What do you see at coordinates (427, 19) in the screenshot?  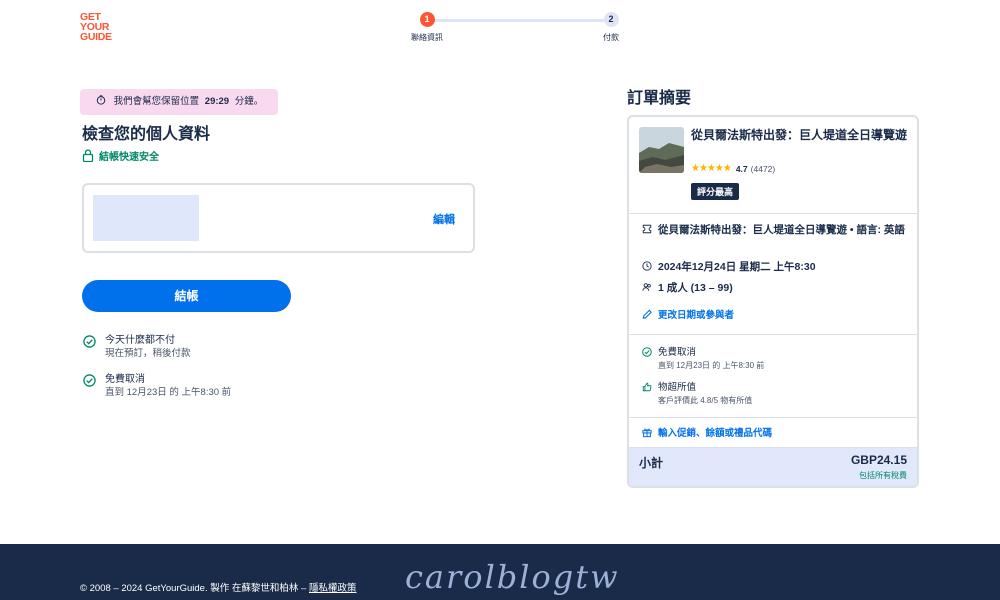 I see `step-number: 1` at bounding box center [427, 19].